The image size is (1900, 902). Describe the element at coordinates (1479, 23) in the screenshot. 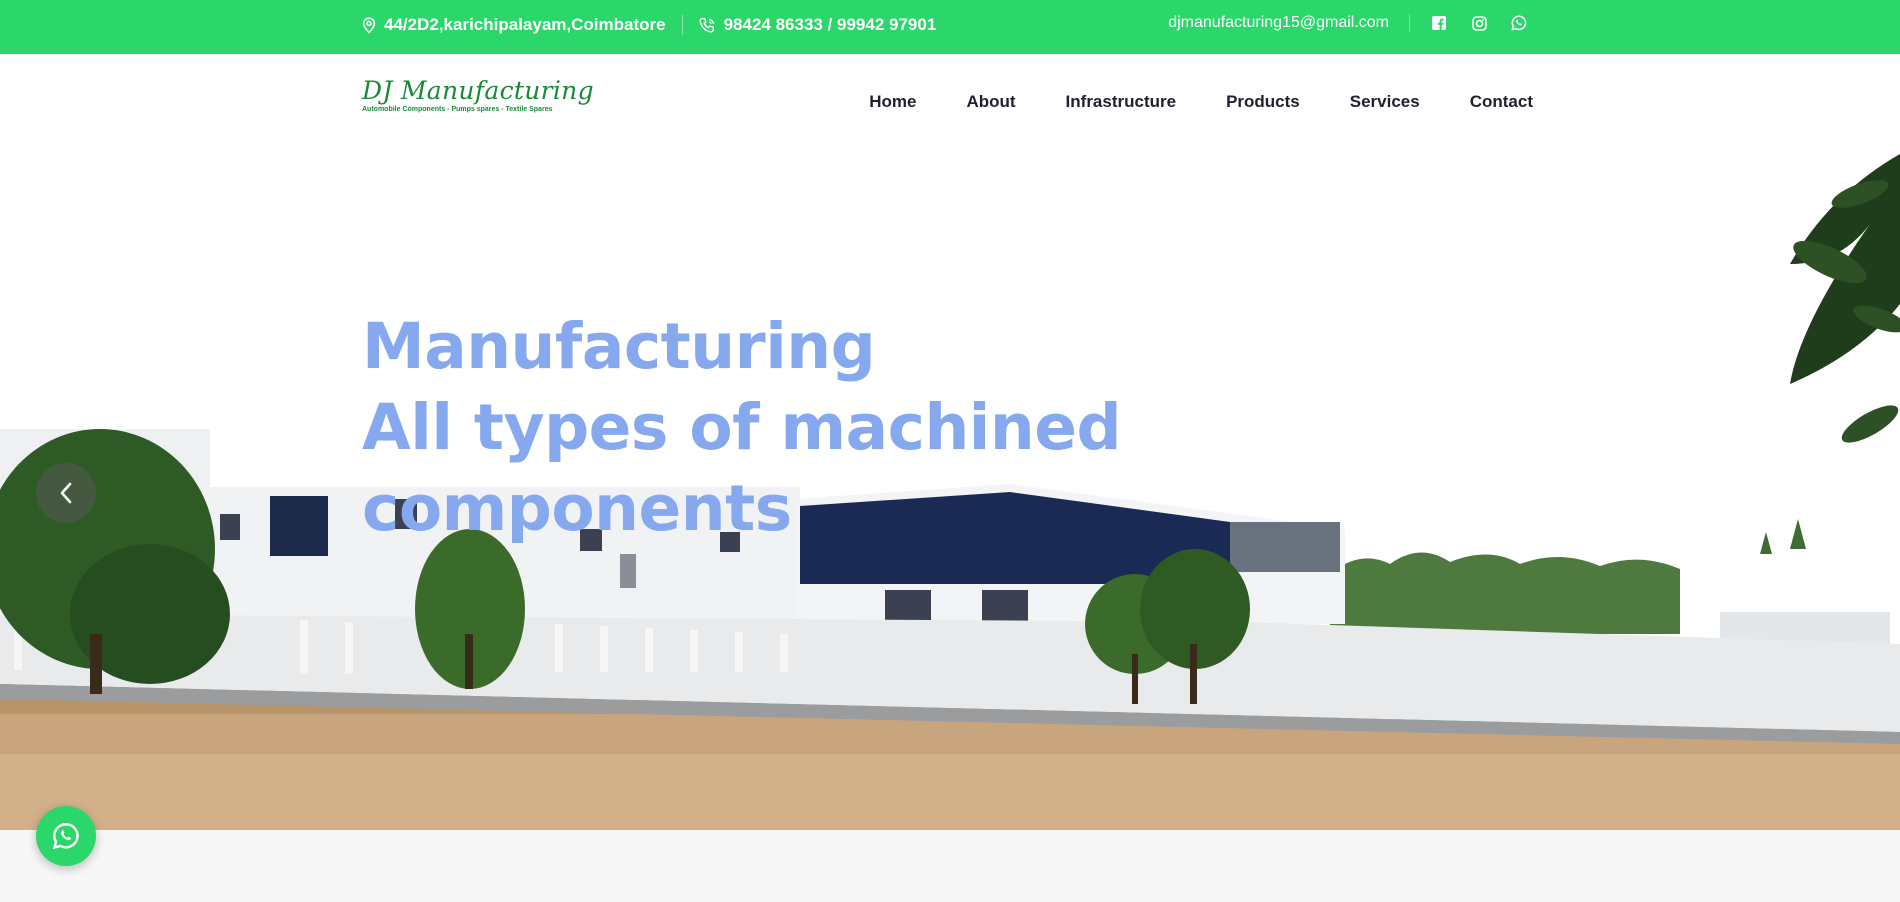

I see `instagram-icon` at that location.